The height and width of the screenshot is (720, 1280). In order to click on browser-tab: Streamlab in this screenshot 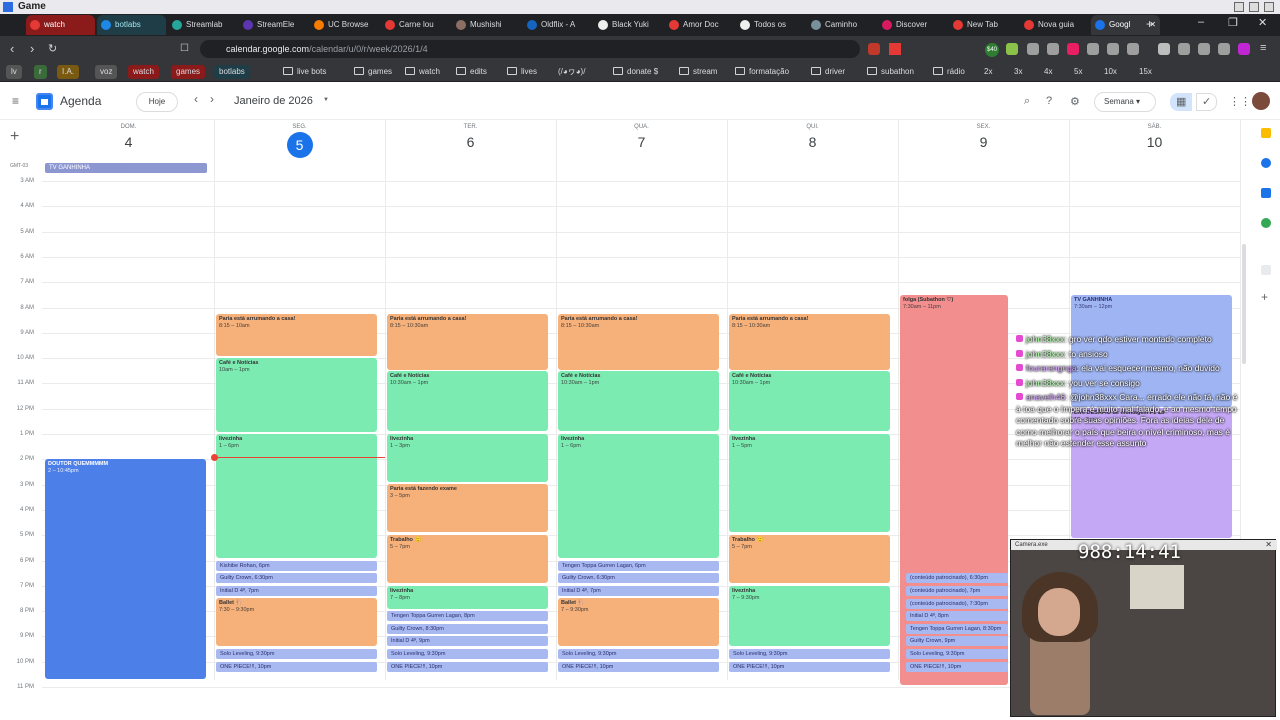, I will do `click(202, 25)`.